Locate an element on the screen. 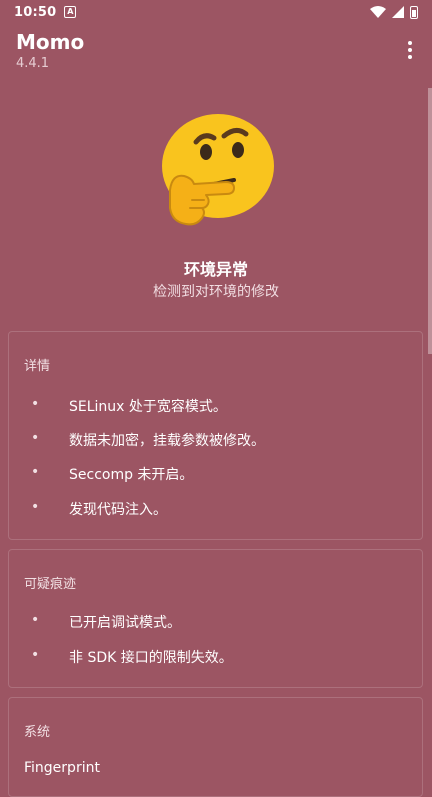  list-item-text: 数据未加密，挂载参数被修改。 is located at coordinates (167, 441).